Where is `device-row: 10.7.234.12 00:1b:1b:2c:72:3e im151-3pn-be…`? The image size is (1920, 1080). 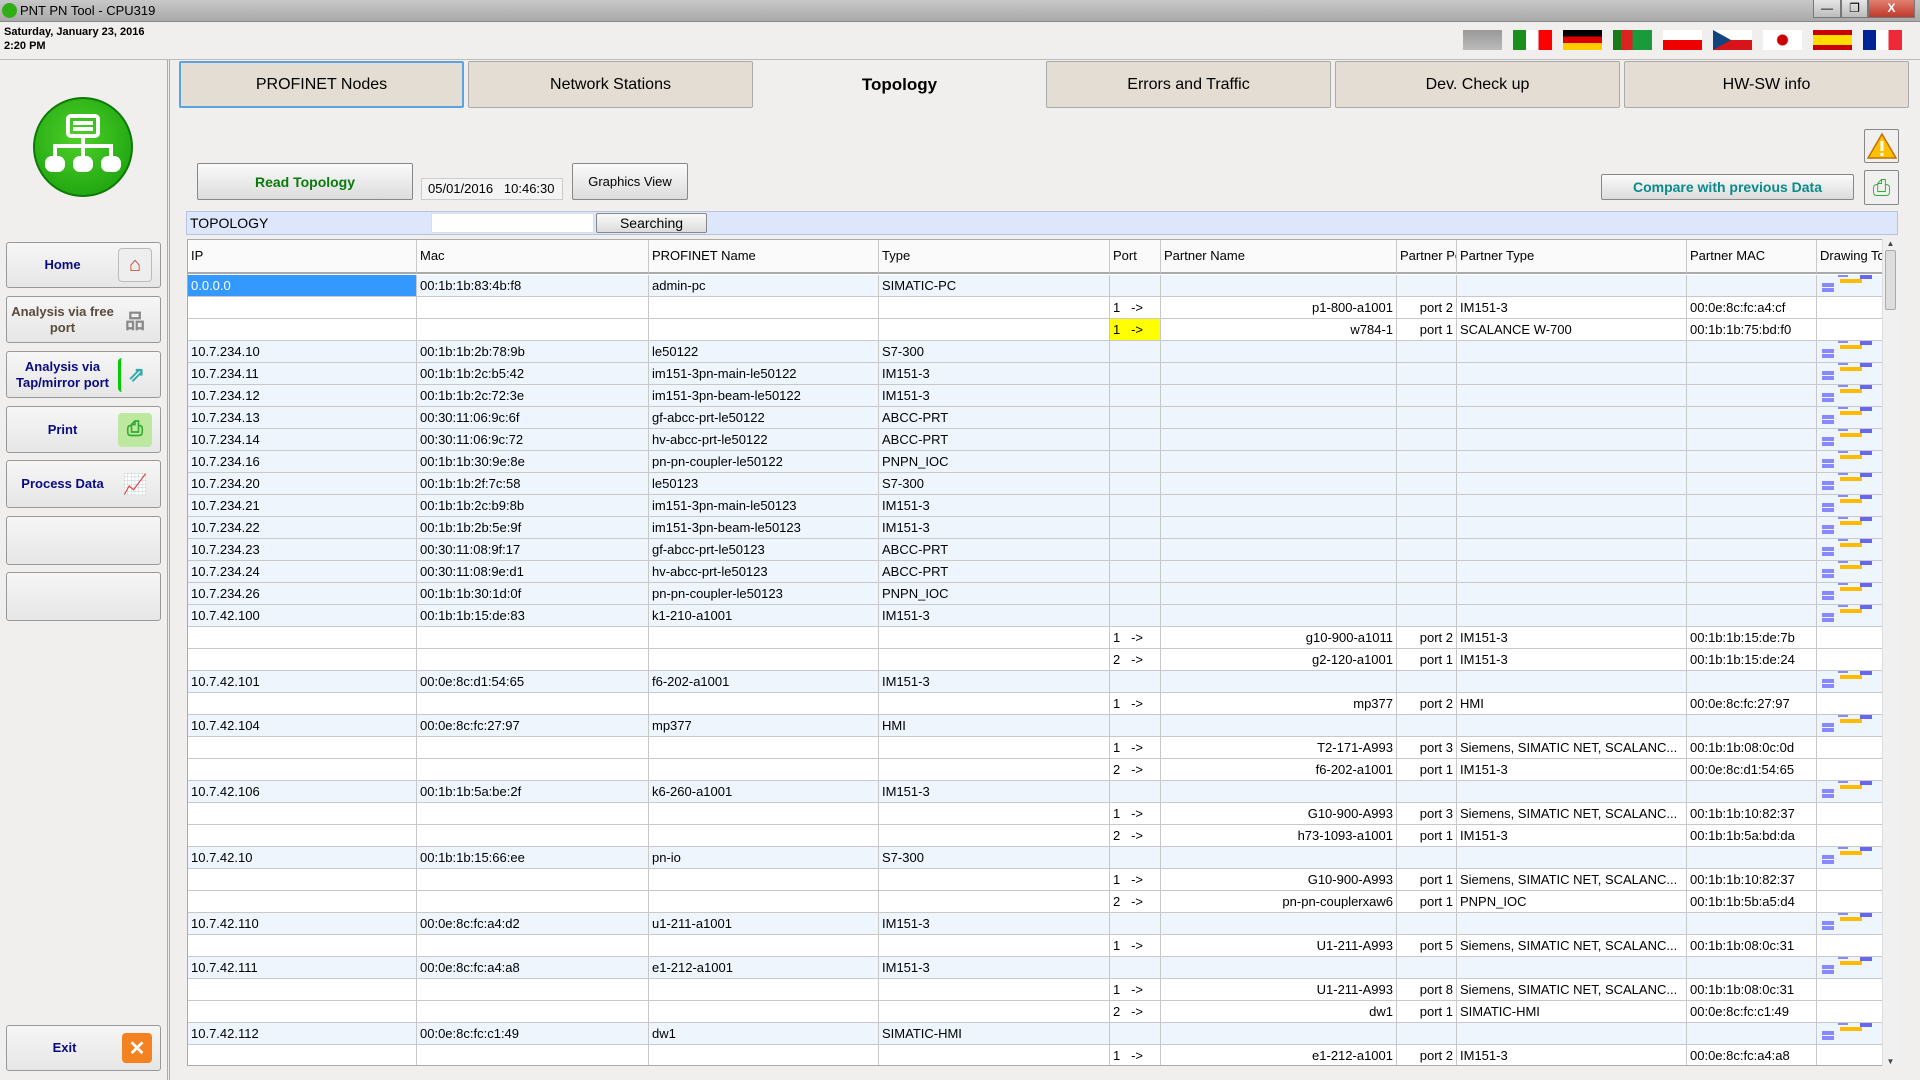 device-row: 10.7.234.12 00:1b:1b:2c:72:3e im151-3pn-be… is located at coordinates (1035, 396).